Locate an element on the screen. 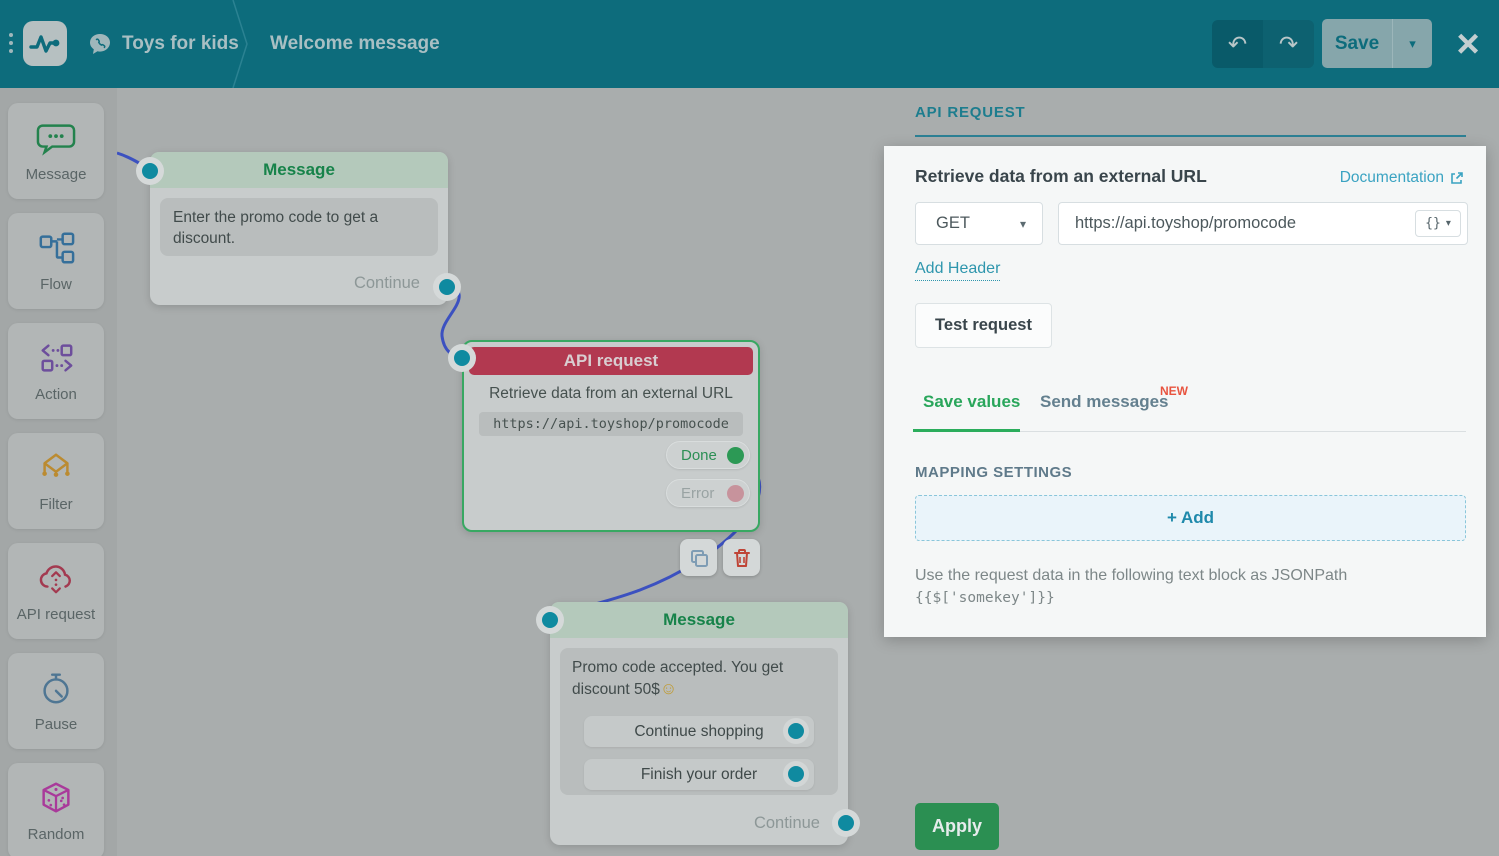 Image resolution: width=1499 pixels, height=856 pixels. jsonpath-example: {{$['somekey']}} is located at coordinates (985, 598).